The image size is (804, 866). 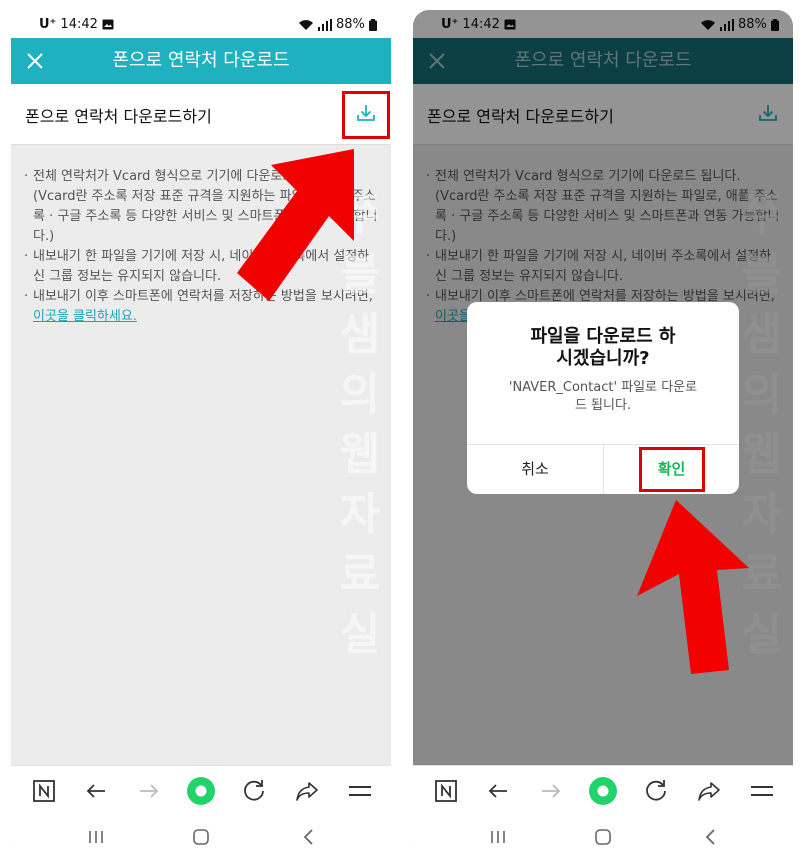 I want to click on help-link: 이곳을 클릭하세요., so click(x=85, y=316).